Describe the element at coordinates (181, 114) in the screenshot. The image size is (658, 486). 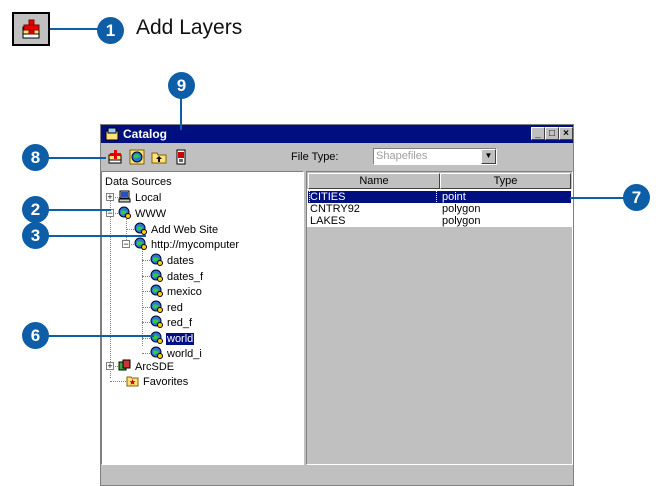
I see `callout-9-leader` at that location.